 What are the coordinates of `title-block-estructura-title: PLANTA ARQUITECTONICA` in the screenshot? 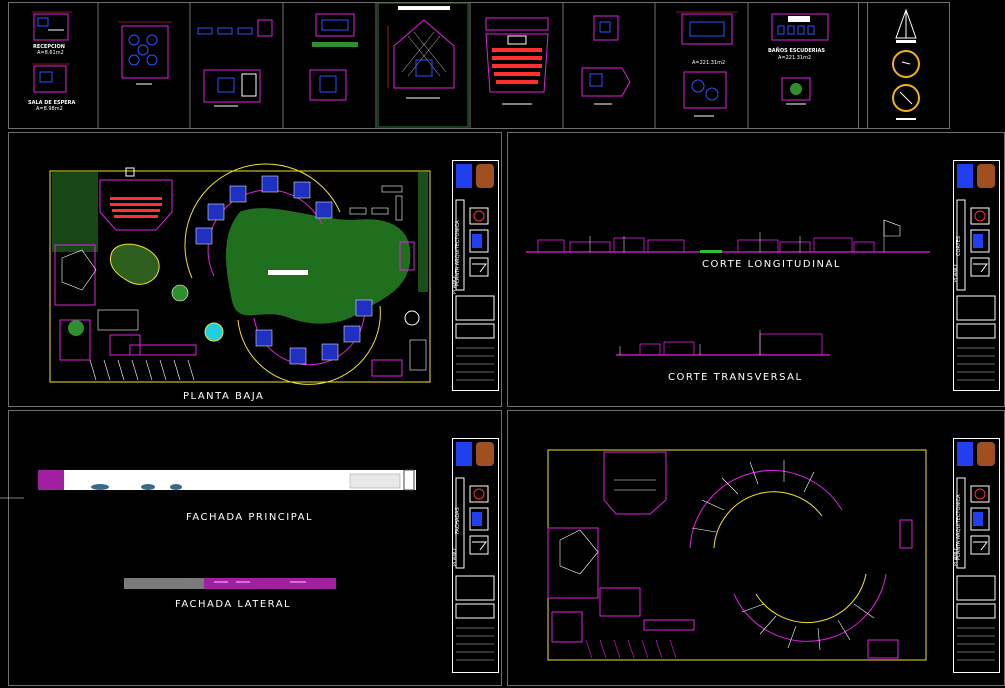 It's located at (959, 527).